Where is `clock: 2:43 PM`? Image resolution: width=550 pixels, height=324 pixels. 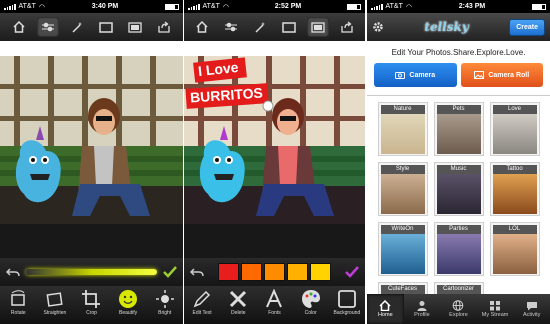 clock: 2:43 PM is located at coordinates (472, 6).